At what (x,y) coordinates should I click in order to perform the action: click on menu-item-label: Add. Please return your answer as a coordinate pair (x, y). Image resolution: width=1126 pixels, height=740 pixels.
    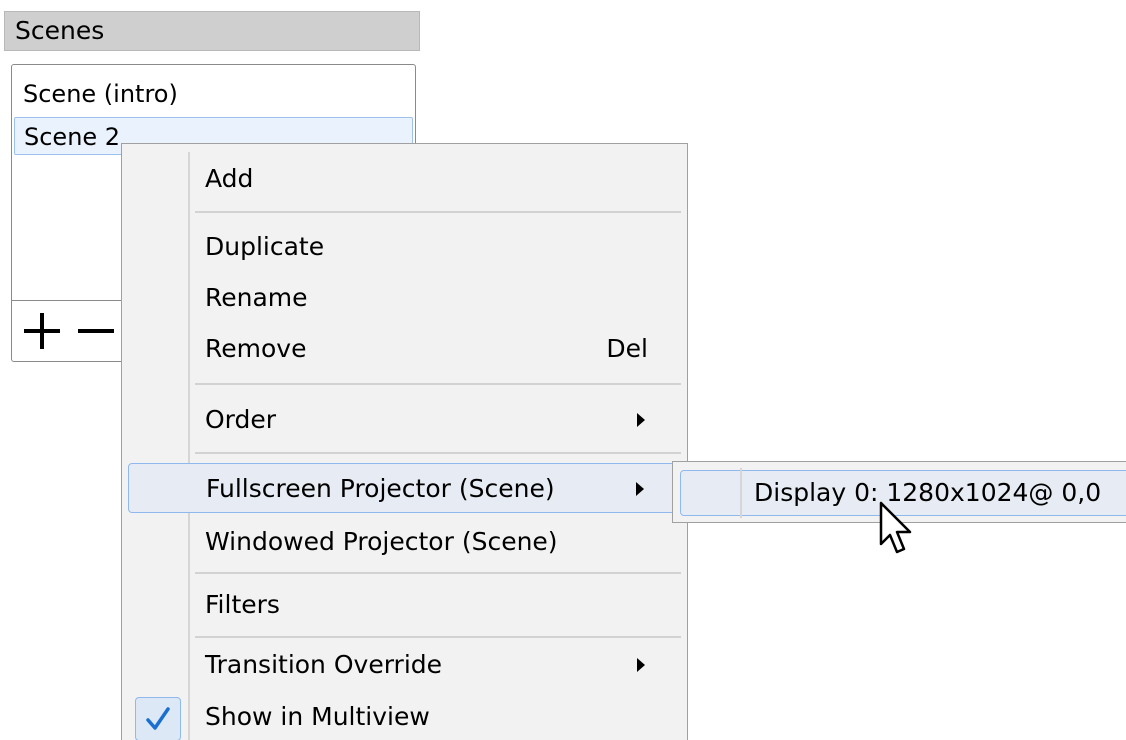
    Looking at the image, I should click on (229, 178).